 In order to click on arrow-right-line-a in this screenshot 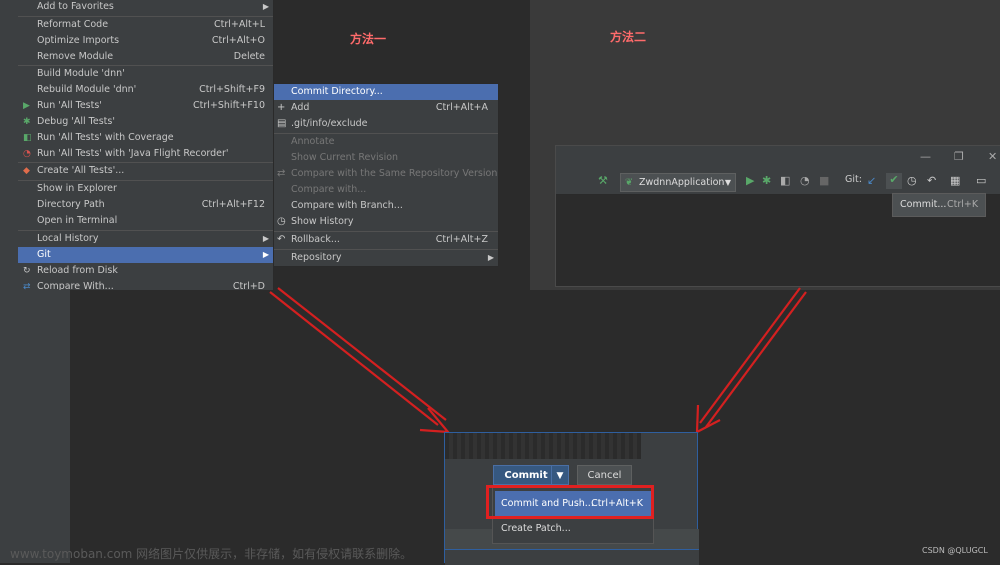, I will do `click(750, 355)`.